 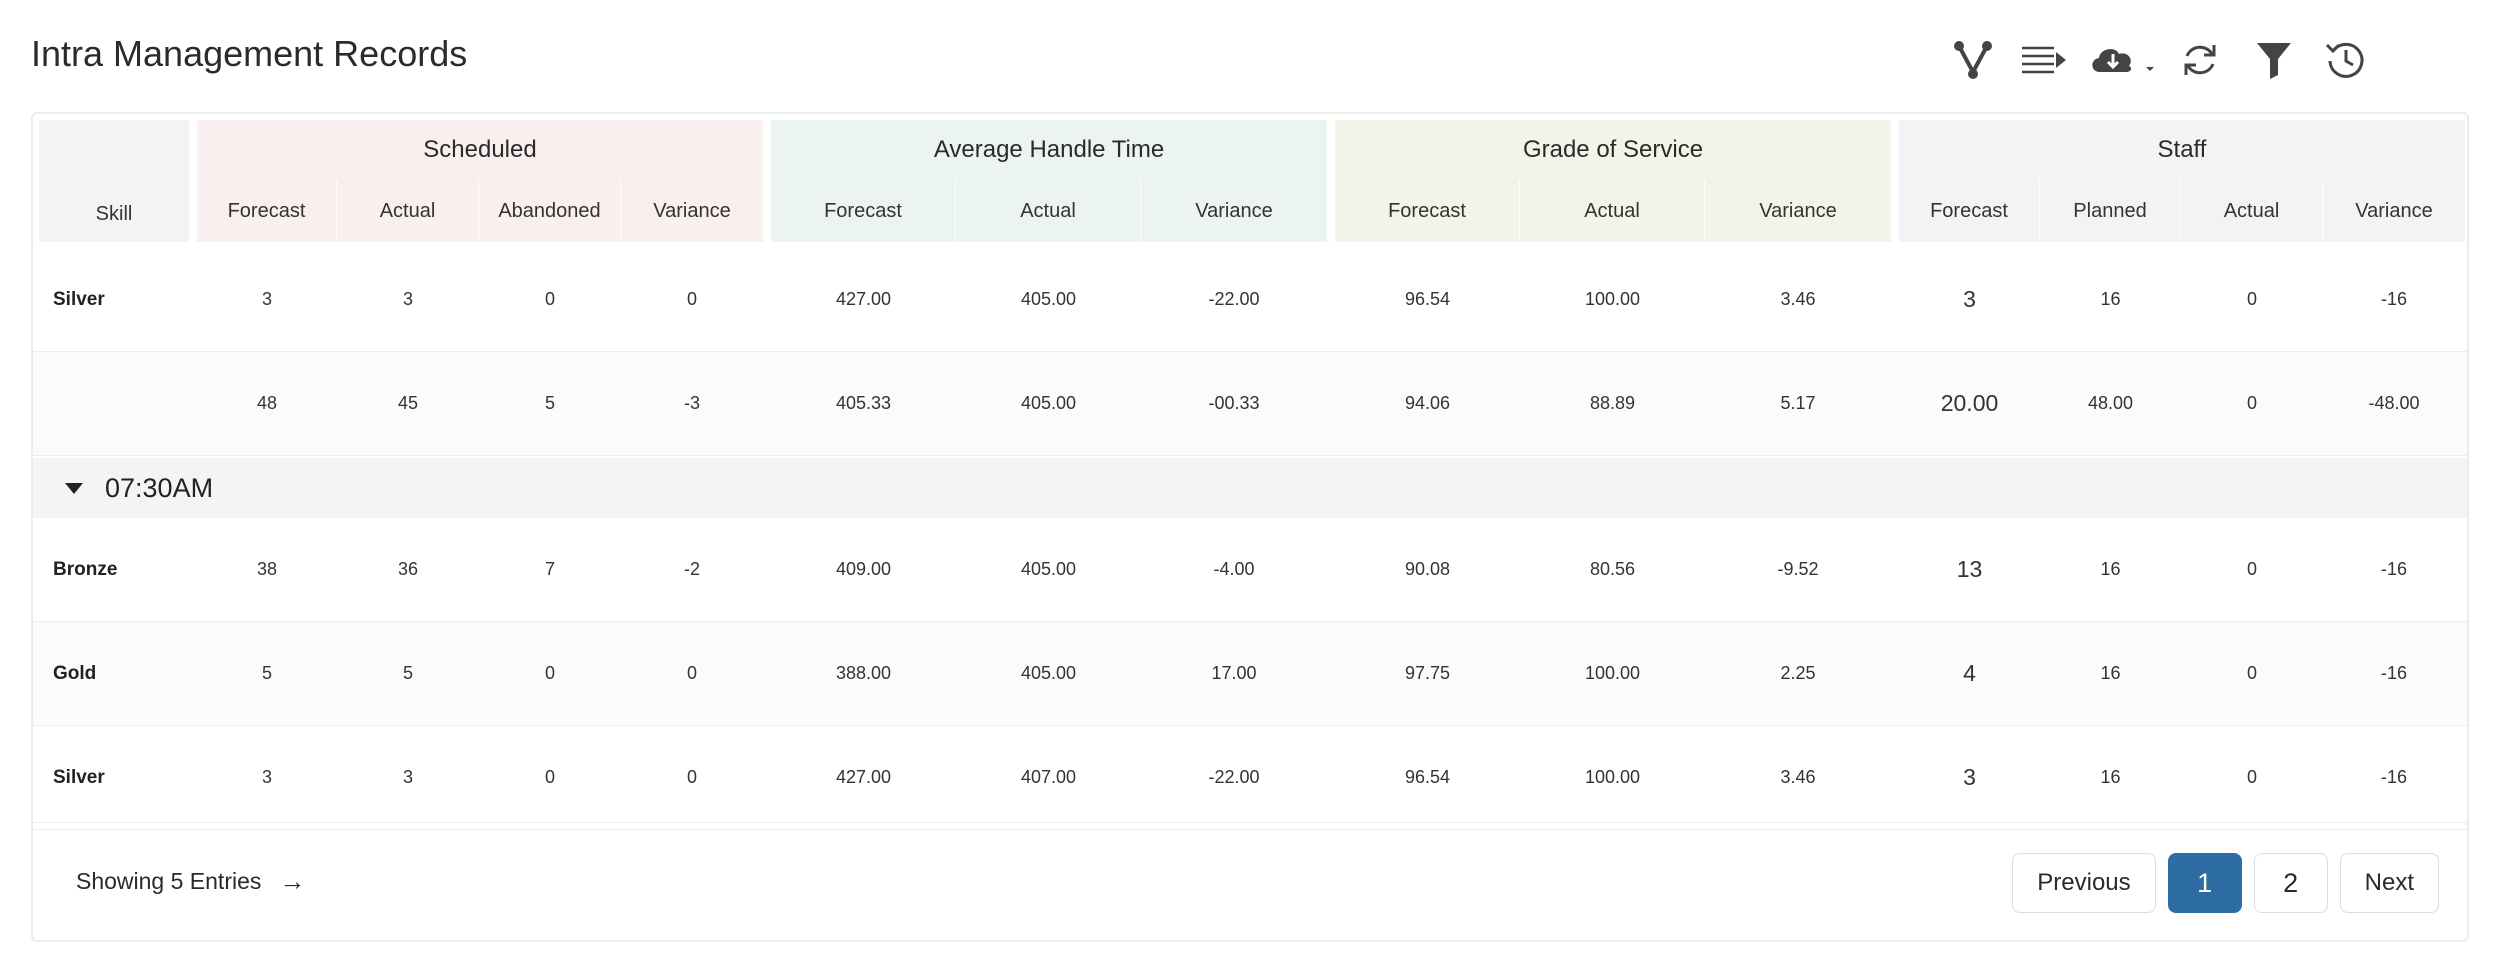 I want to click on cell-skill, so click(x=123, y=403).